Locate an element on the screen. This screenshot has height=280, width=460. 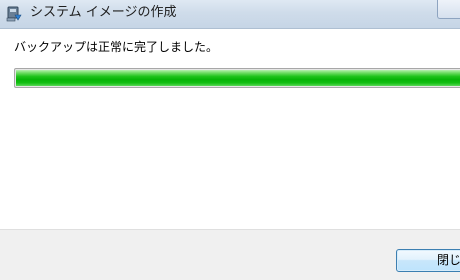
progress-bar is located at coordinates (237, 78).